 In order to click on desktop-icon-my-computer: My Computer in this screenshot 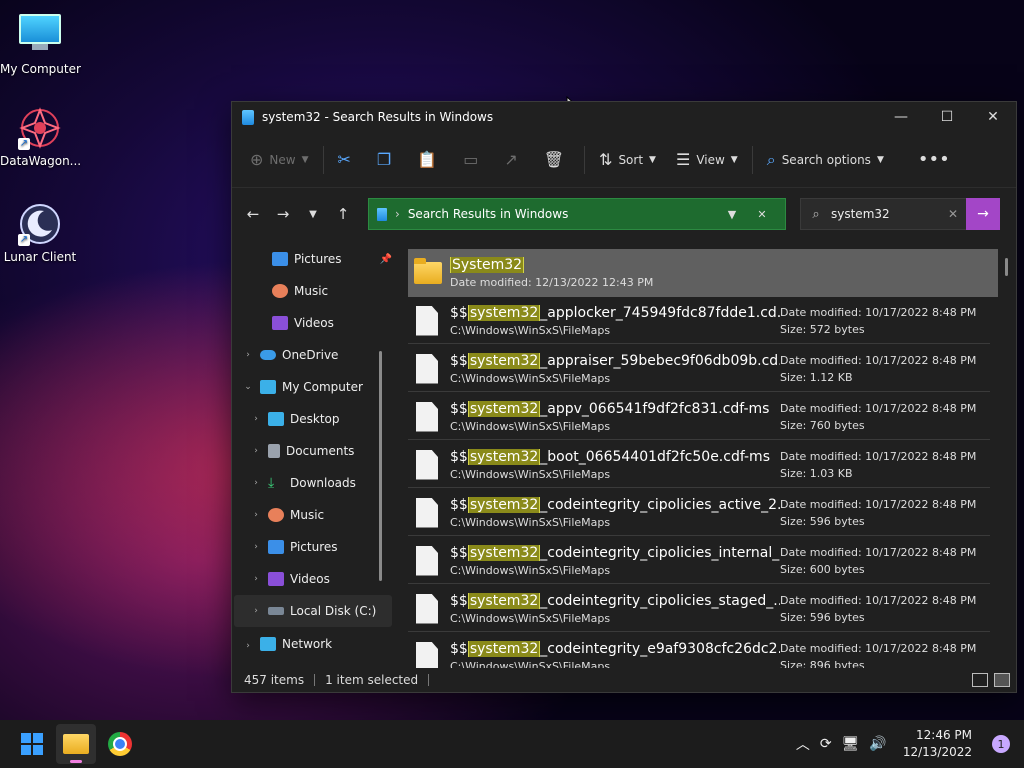, I will do `click(40, 43)`.